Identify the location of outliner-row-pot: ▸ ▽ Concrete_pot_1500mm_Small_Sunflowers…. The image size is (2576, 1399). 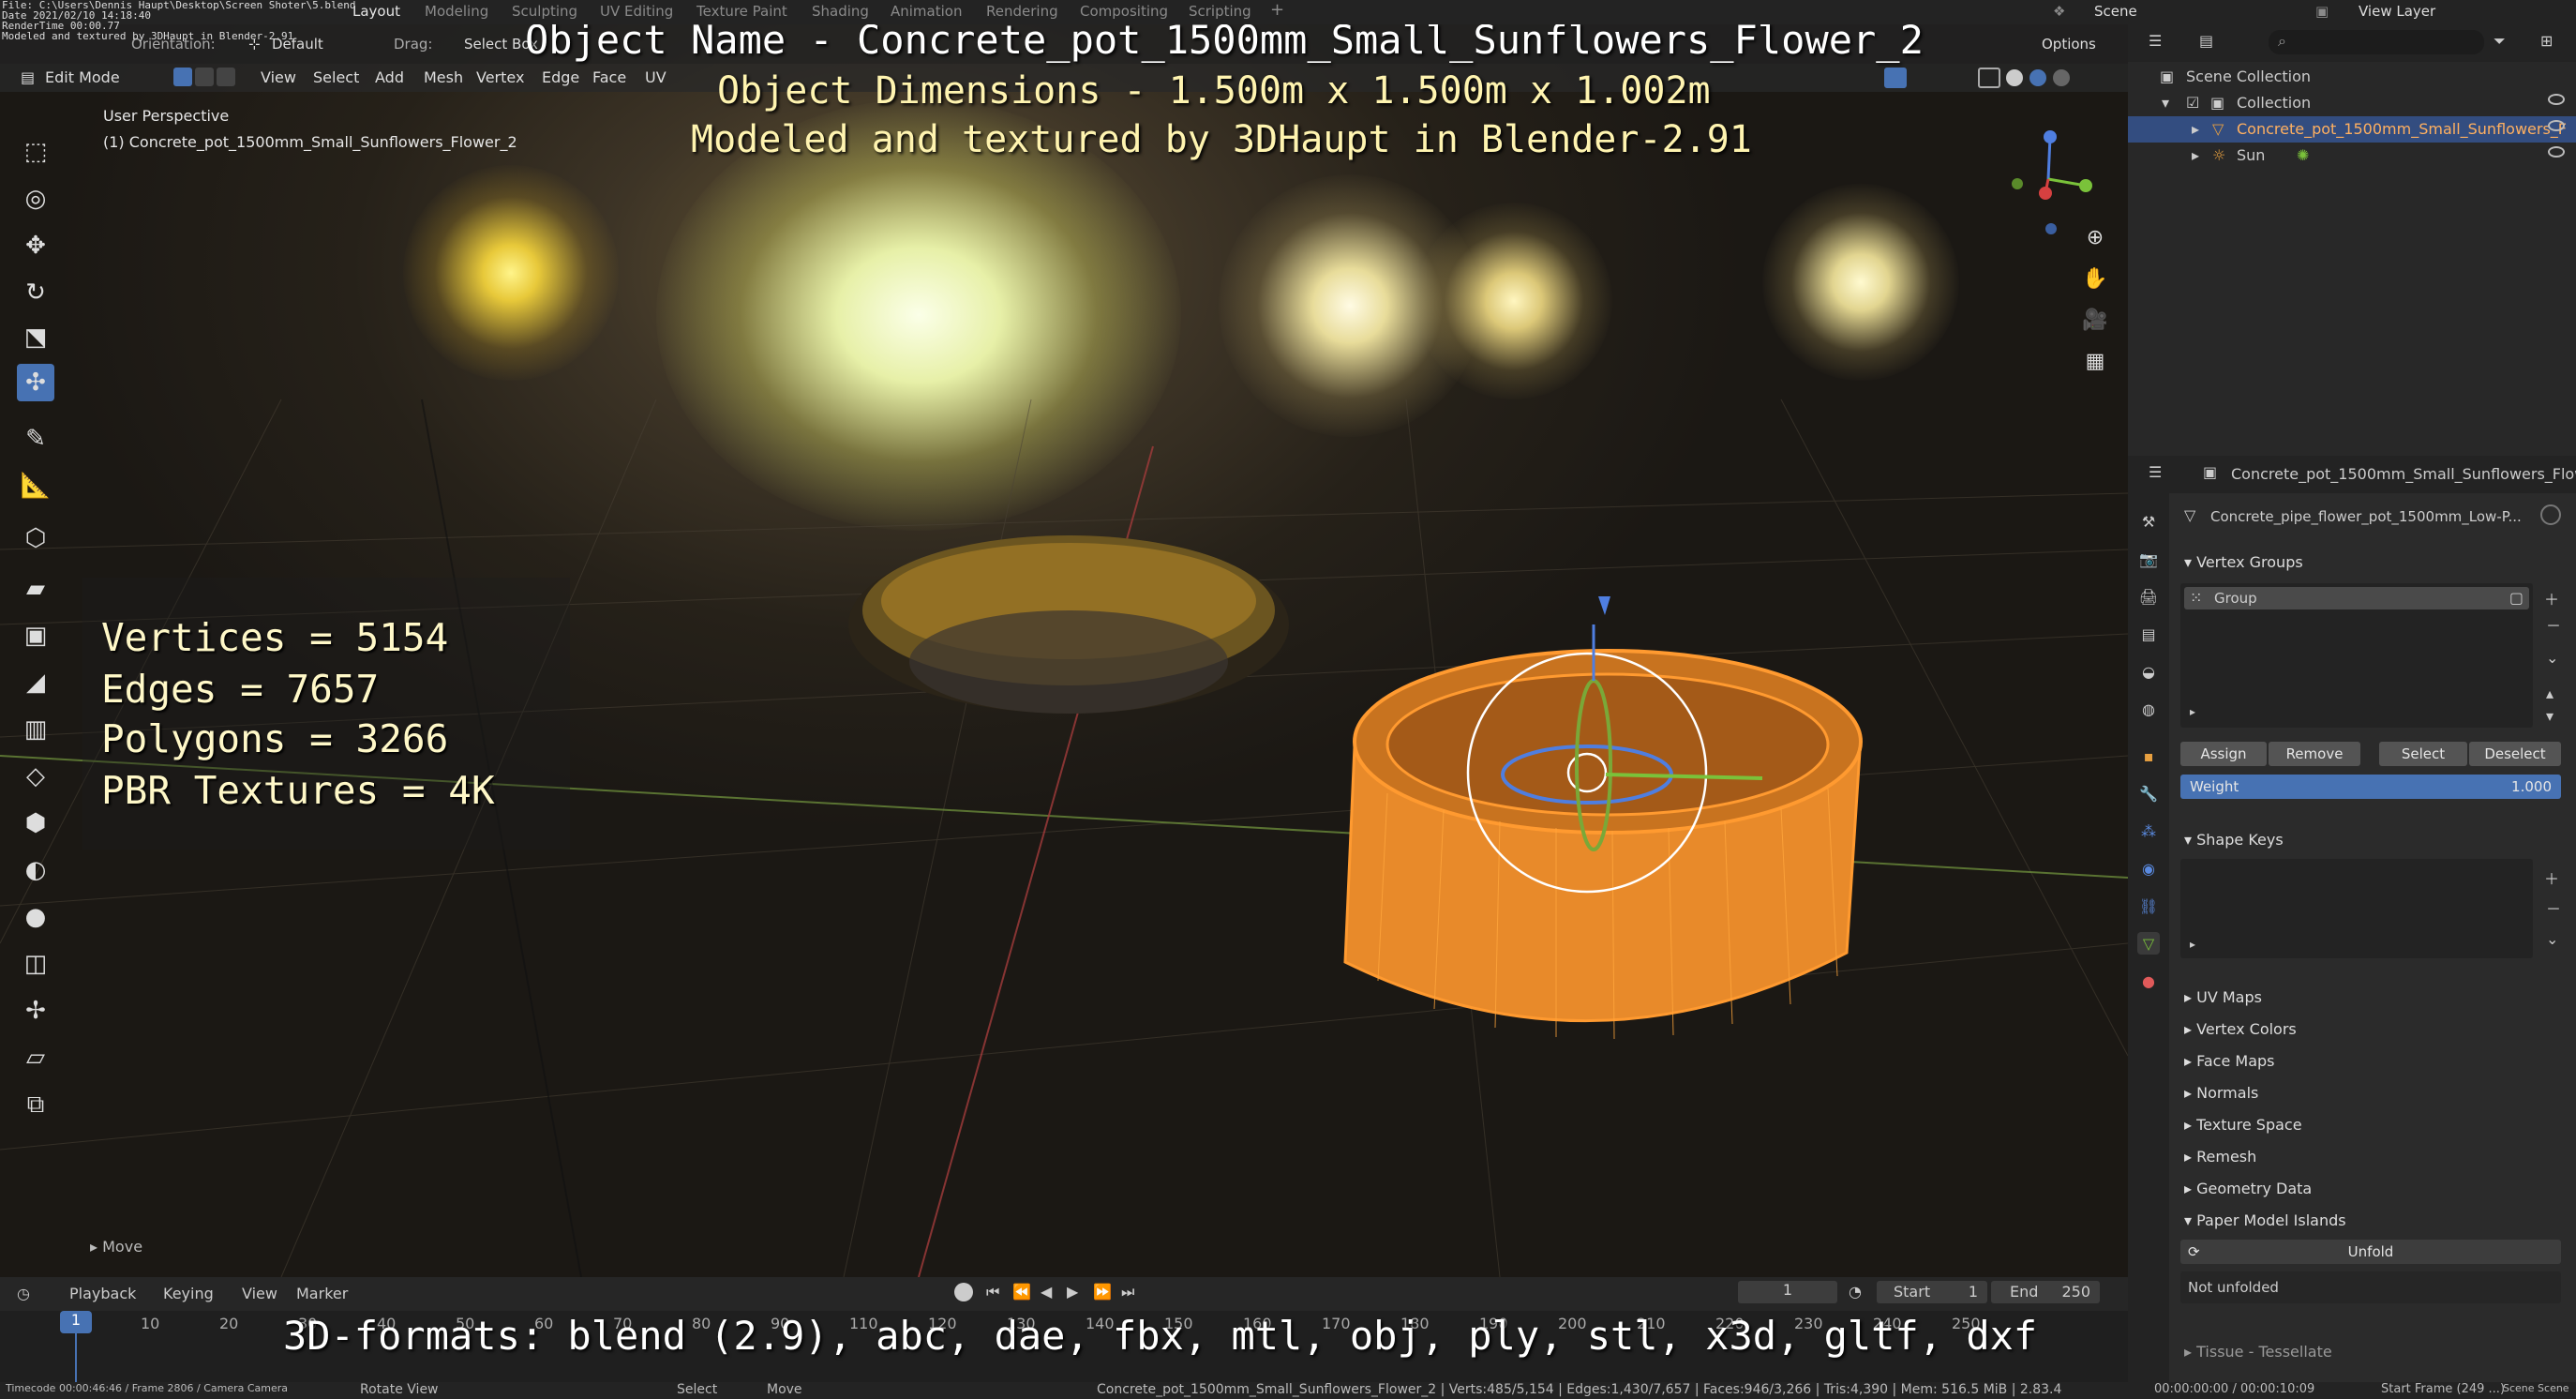
(2352, 129).